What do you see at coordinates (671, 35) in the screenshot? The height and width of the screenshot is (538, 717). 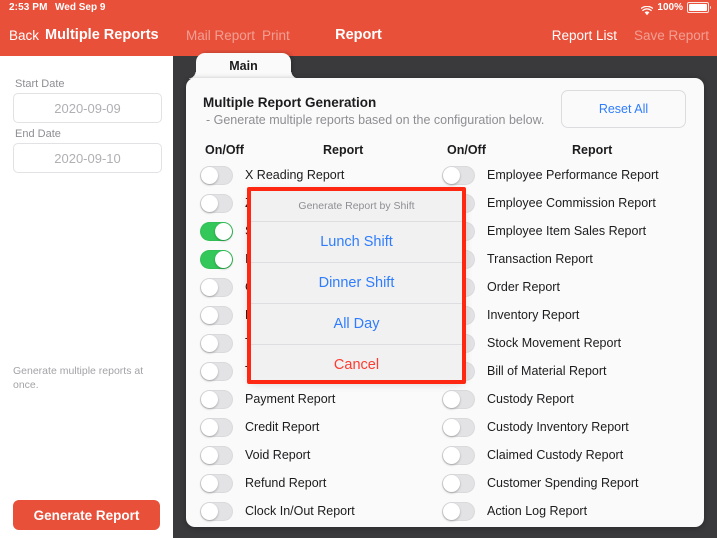 I see `save-report-button: Save Report` at bounding box center [671, 35].